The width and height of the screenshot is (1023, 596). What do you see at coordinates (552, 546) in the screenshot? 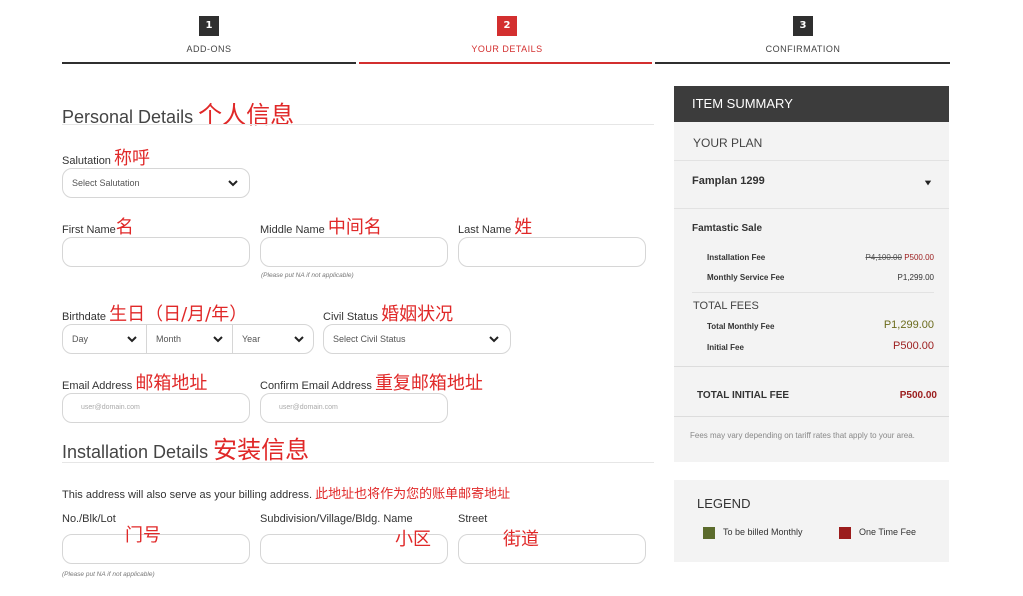
I see `street-input: 街道` at bounding box center [552, 546].